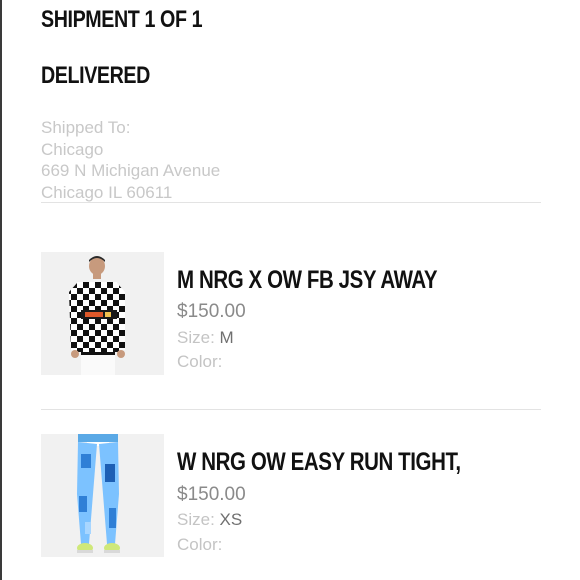 Image resolution: width=580 pixels, height=580 pixels. I want to click on item-size: Size: M, so click(205, 338).